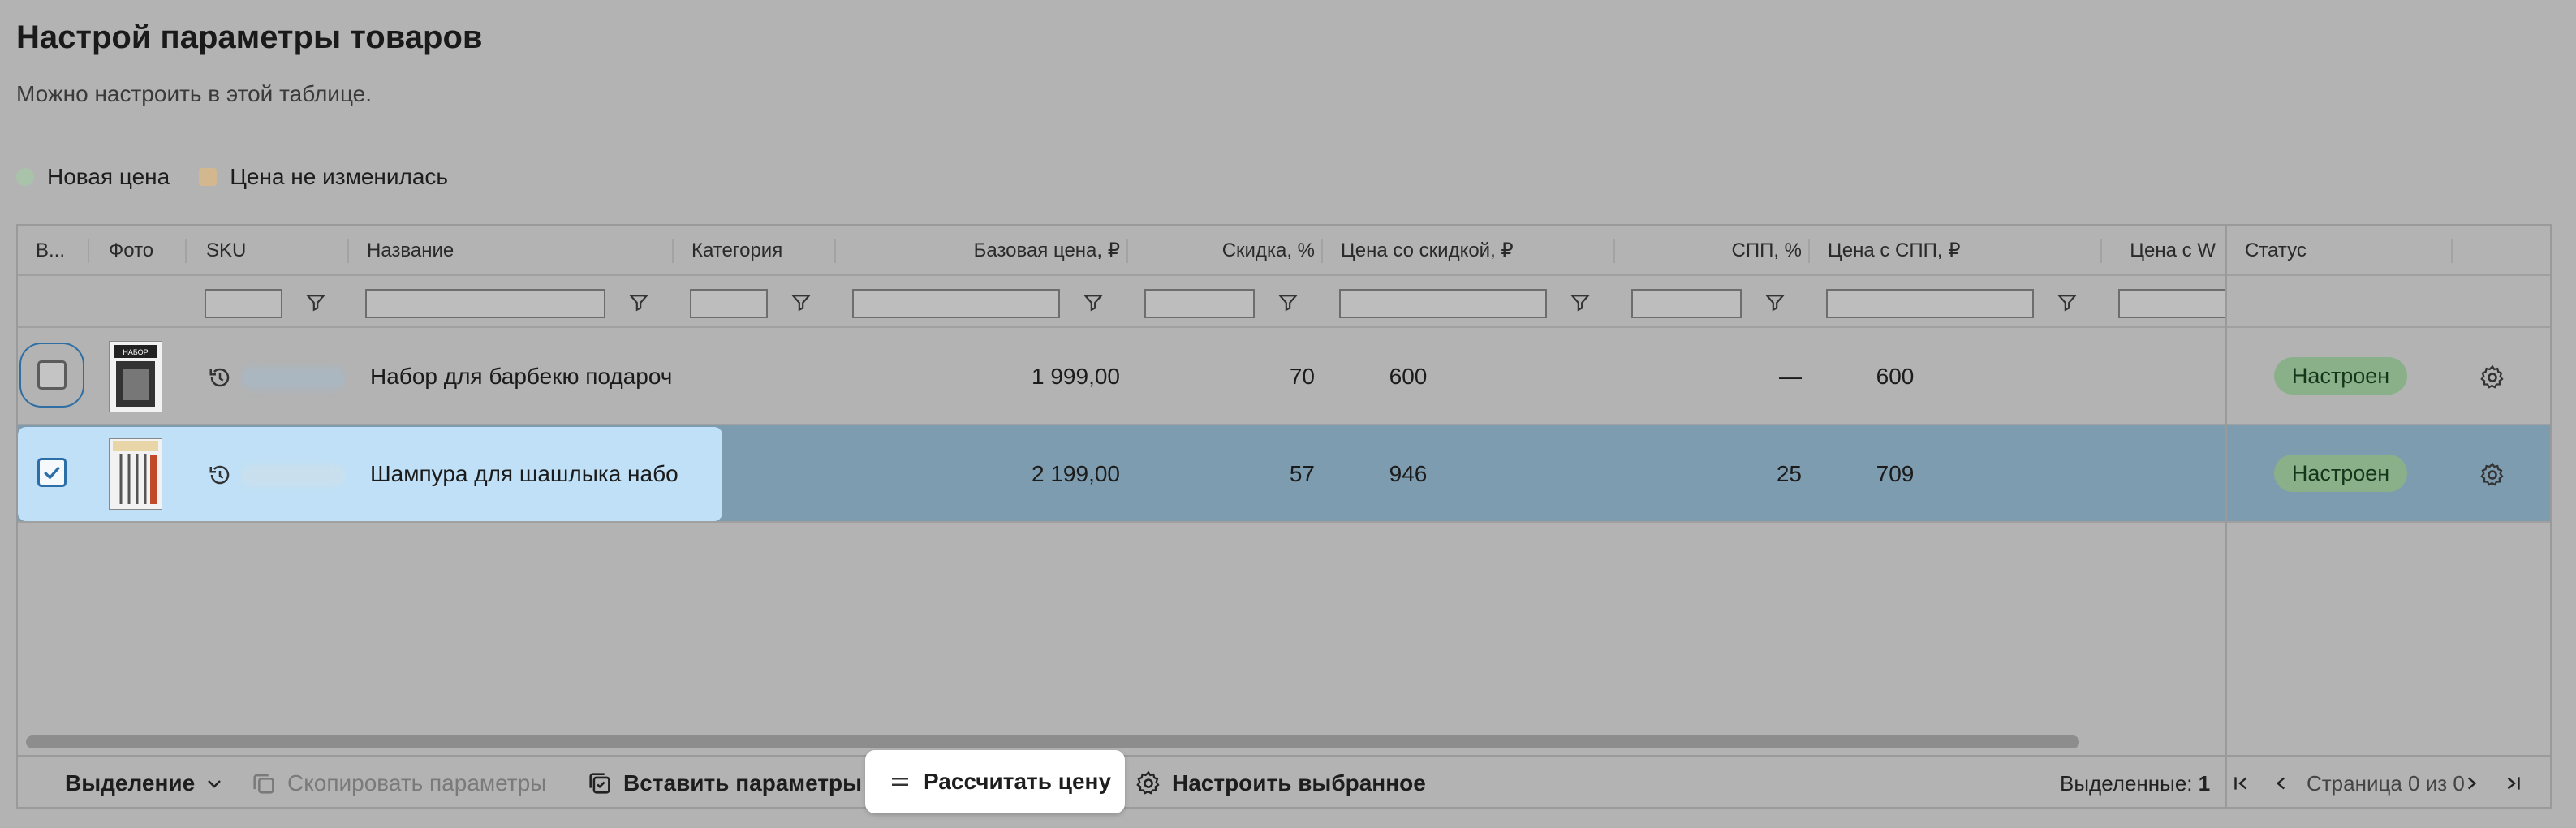 The image size is (2576, 828). Describe the element at coordinates (1789, 473) in the screenshot. I see `spp-value: 25` at that location.